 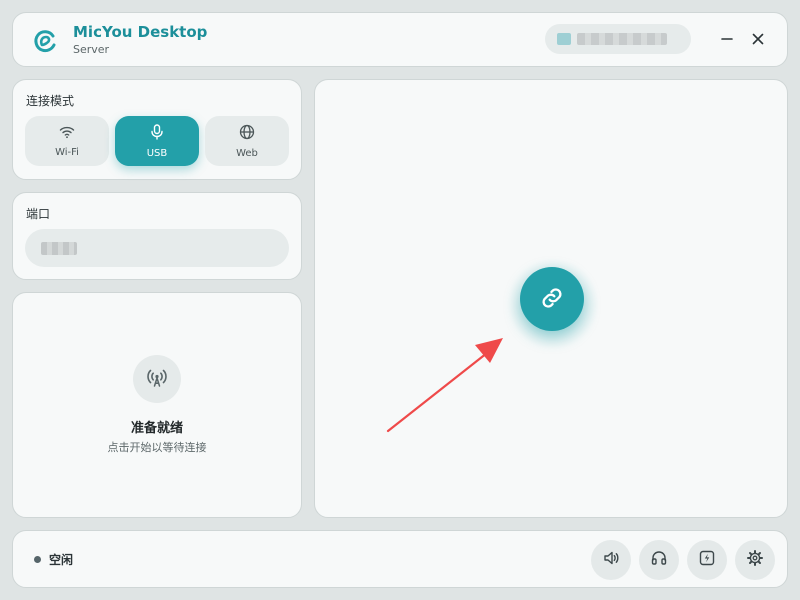 I want to click on connection-mode-card: 连接模式 Wi-Fi USB Web, so click(x=157, y=129).